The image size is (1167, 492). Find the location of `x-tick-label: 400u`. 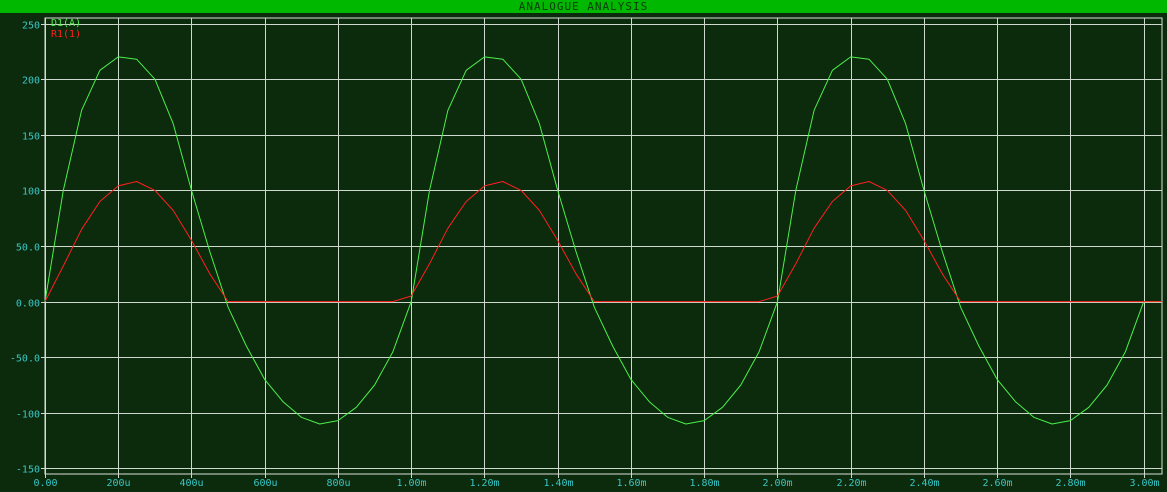

x-tick-label: 400u is located at coordinates (191, 483).